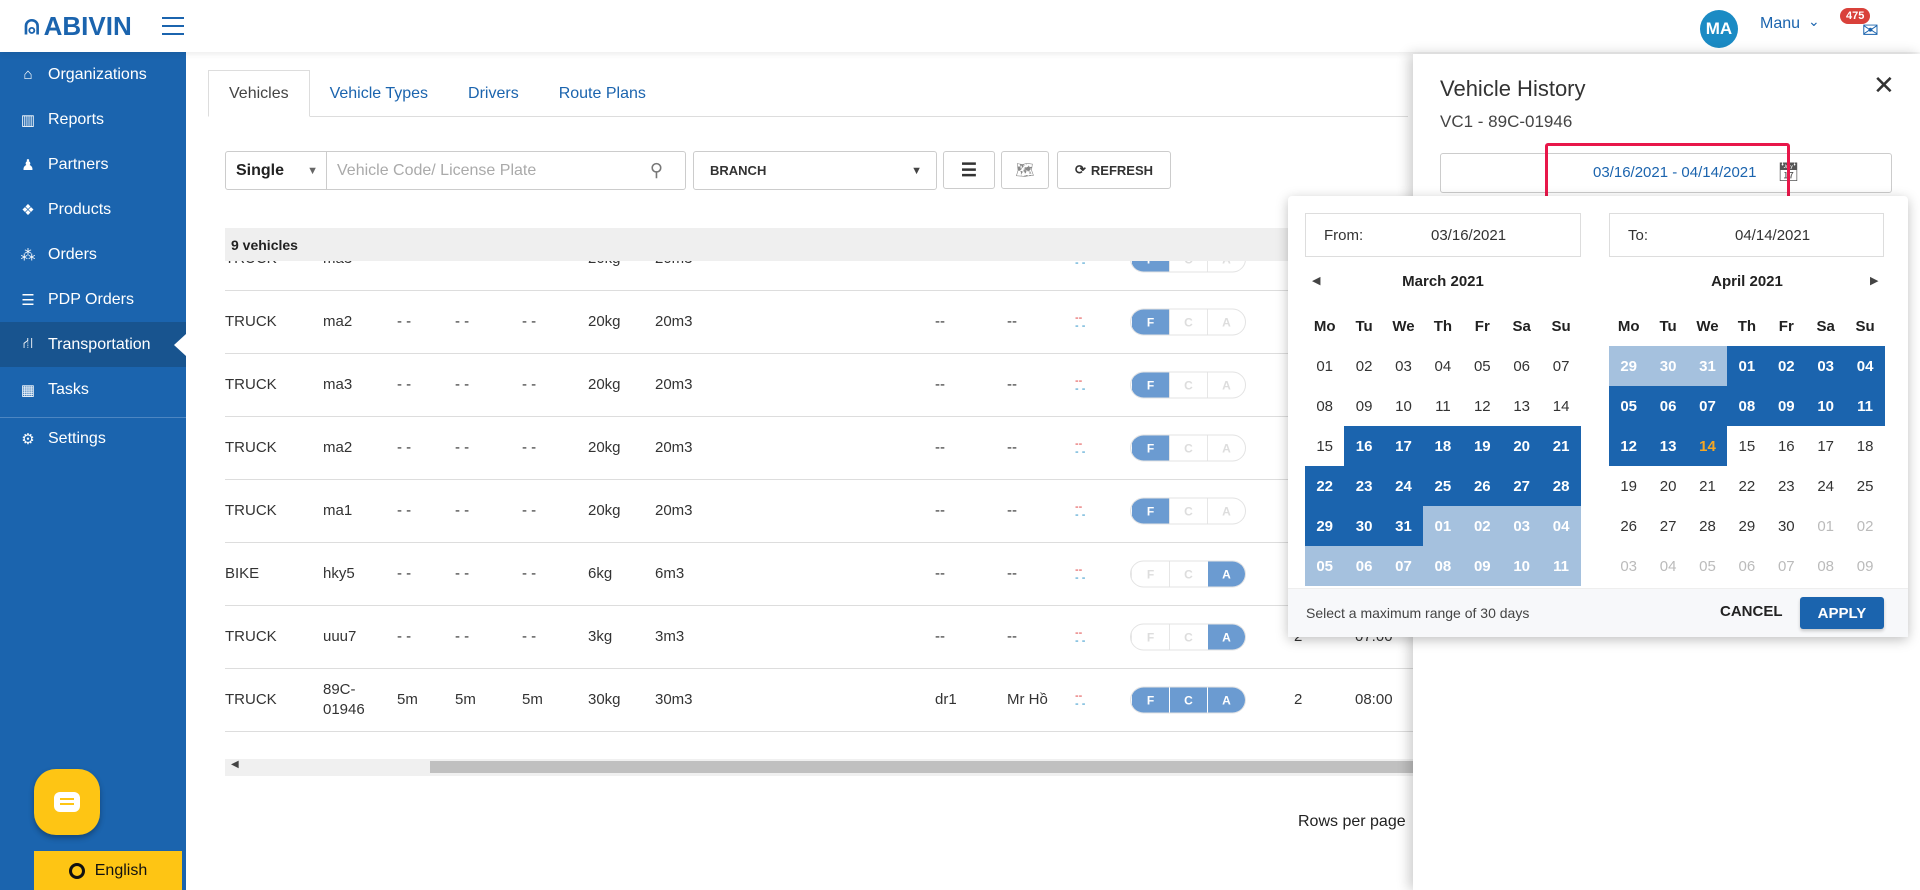  I want to click on calendar-day: 05, so click(1629, 406).